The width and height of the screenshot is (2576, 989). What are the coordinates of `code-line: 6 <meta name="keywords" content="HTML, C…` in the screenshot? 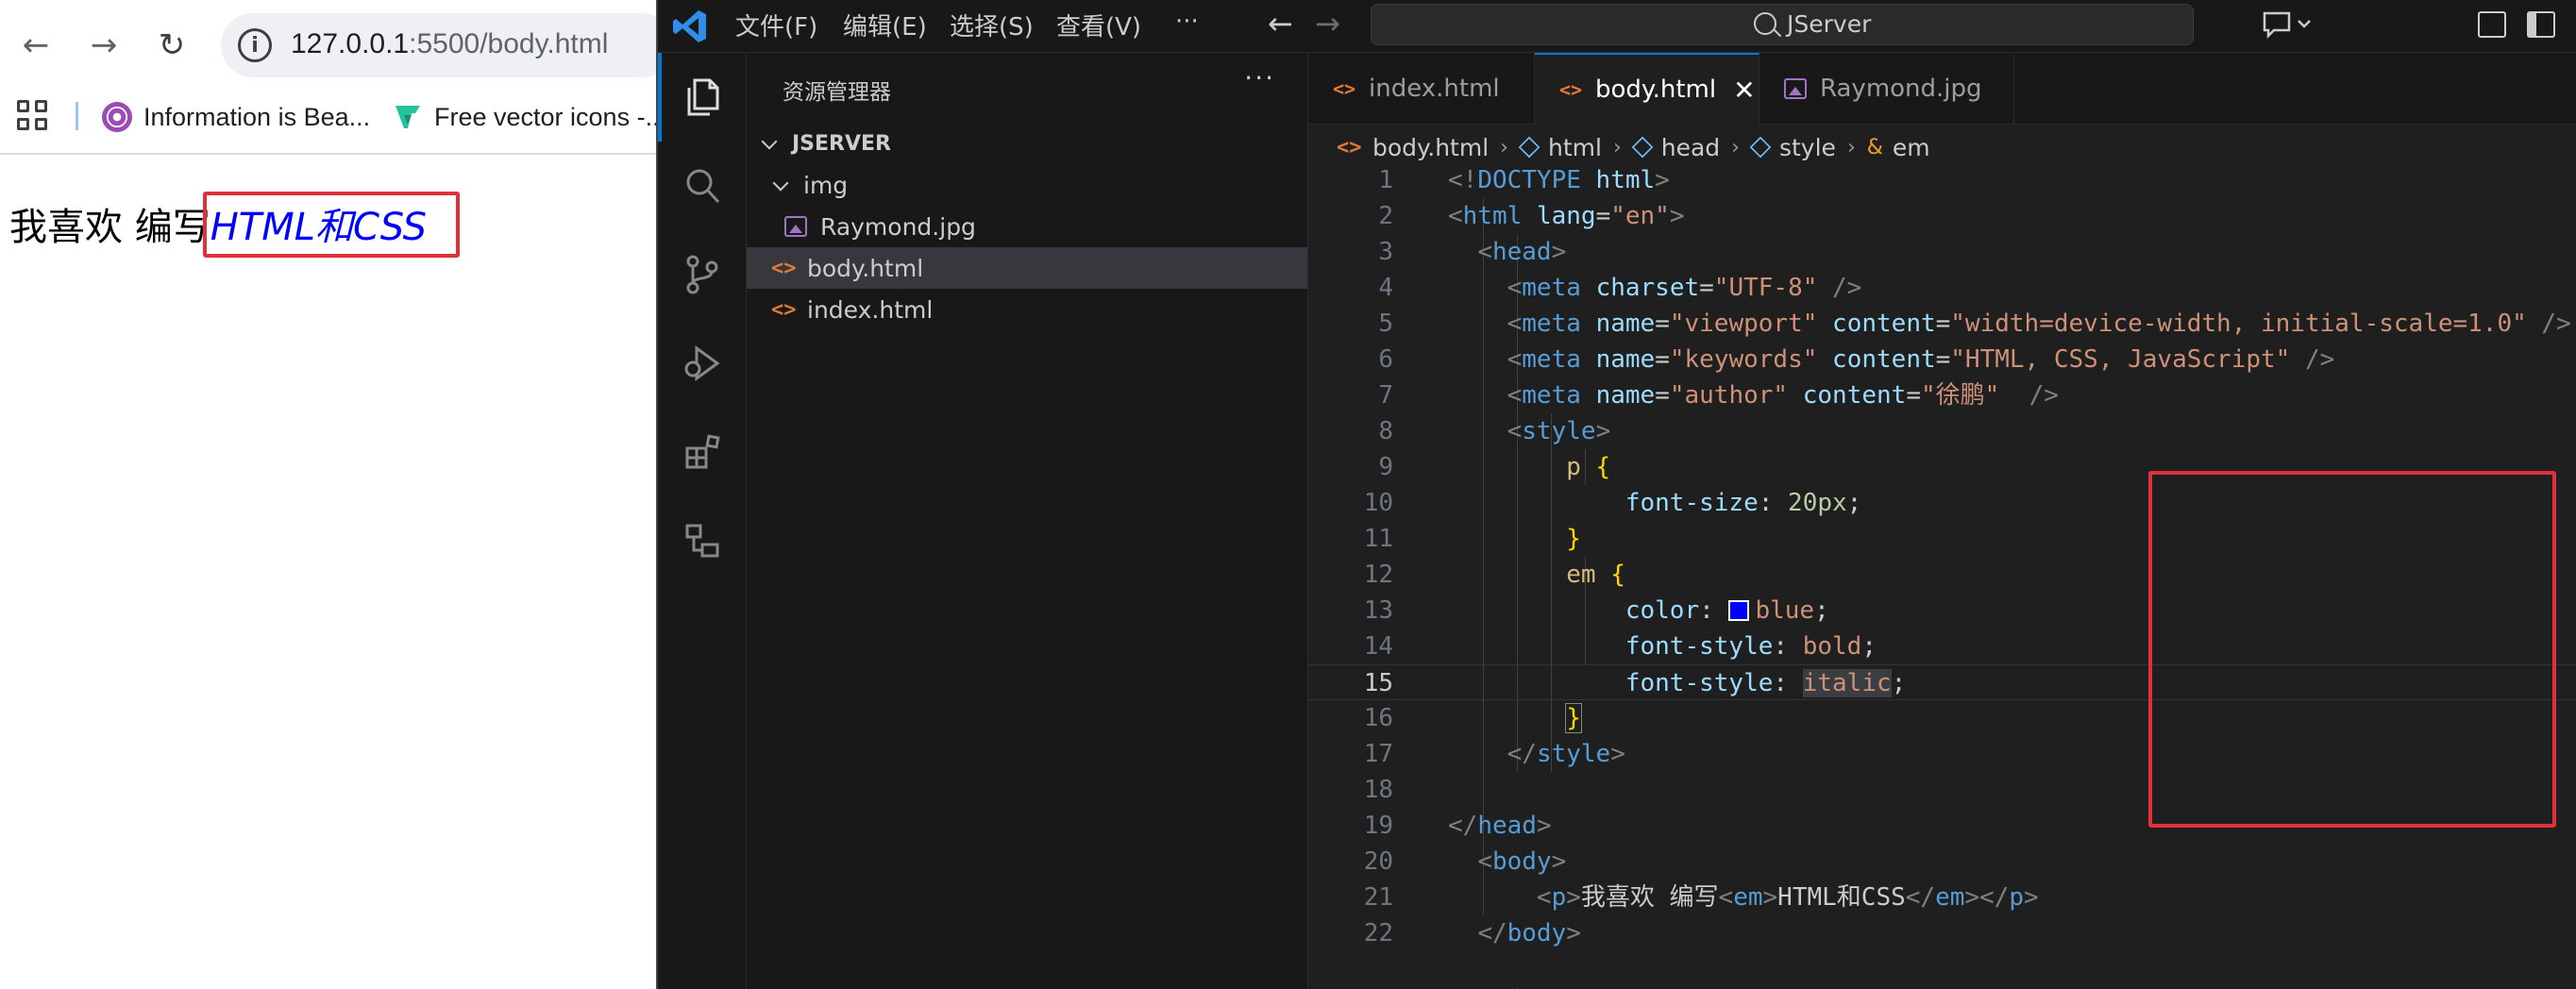 It's located at (1942, 360).